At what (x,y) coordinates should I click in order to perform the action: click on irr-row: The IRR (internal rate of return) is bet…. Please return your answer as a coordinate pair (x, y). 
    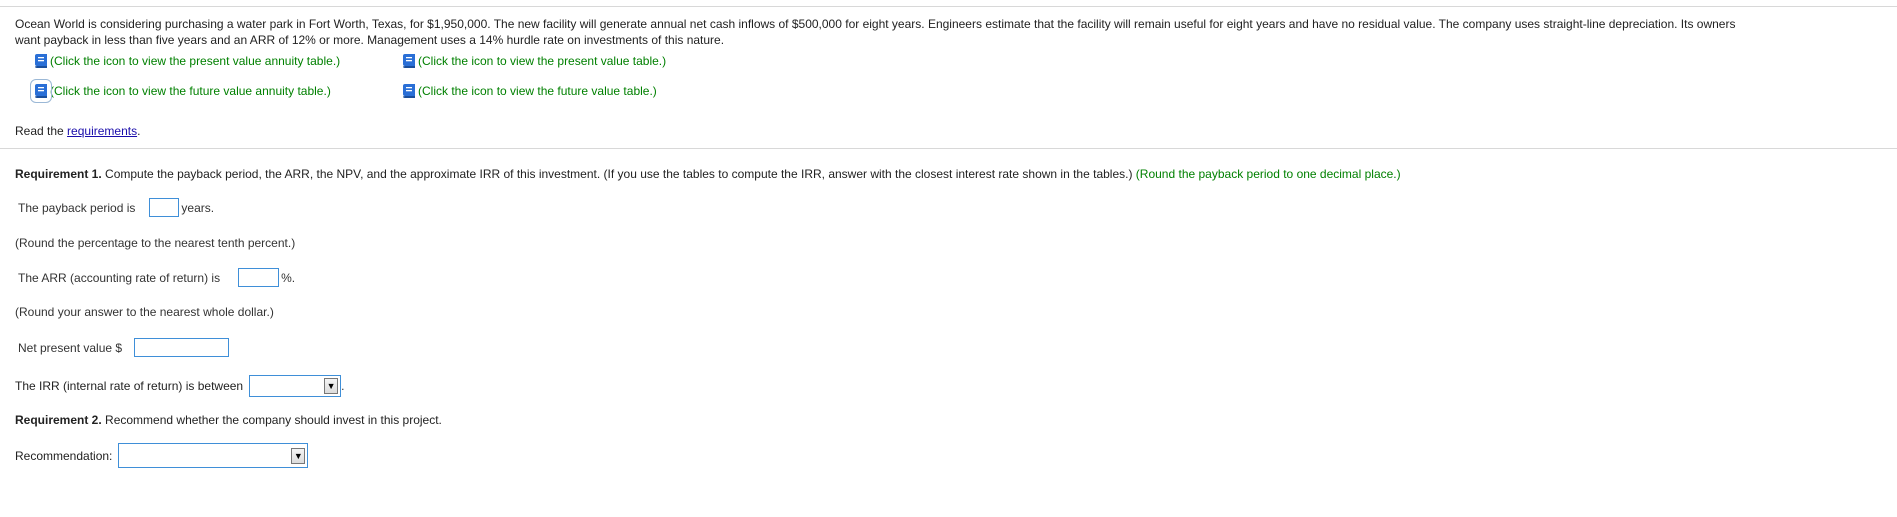
    Looking at the image, I should click on (179, 386).